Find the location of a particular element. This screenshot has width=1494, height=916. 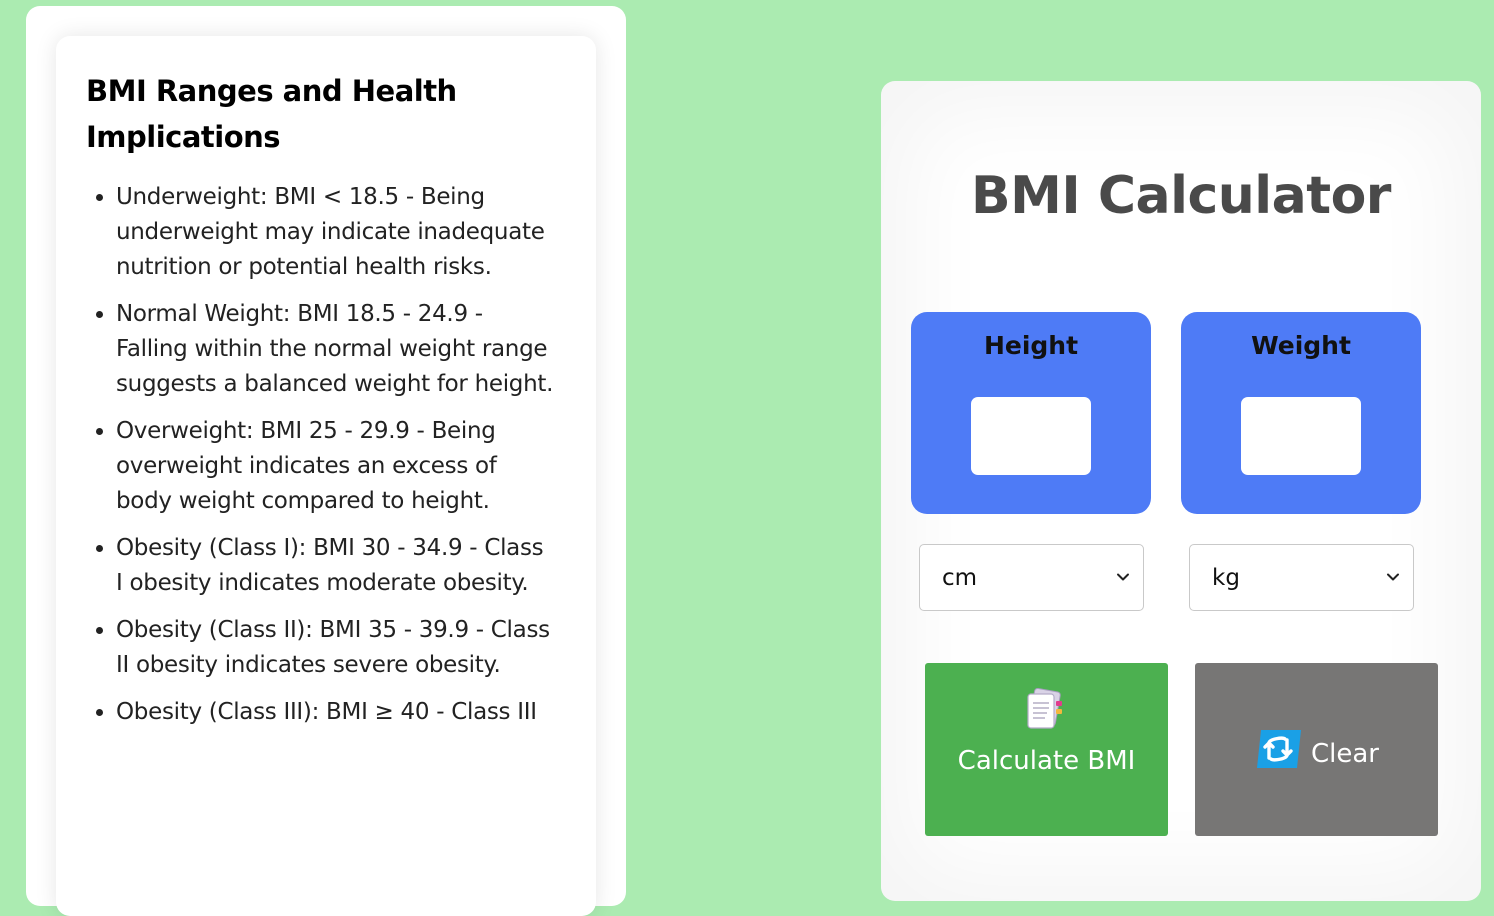

info-title: BMI Ranges and Health Implications is located at coordinates (271, 114).